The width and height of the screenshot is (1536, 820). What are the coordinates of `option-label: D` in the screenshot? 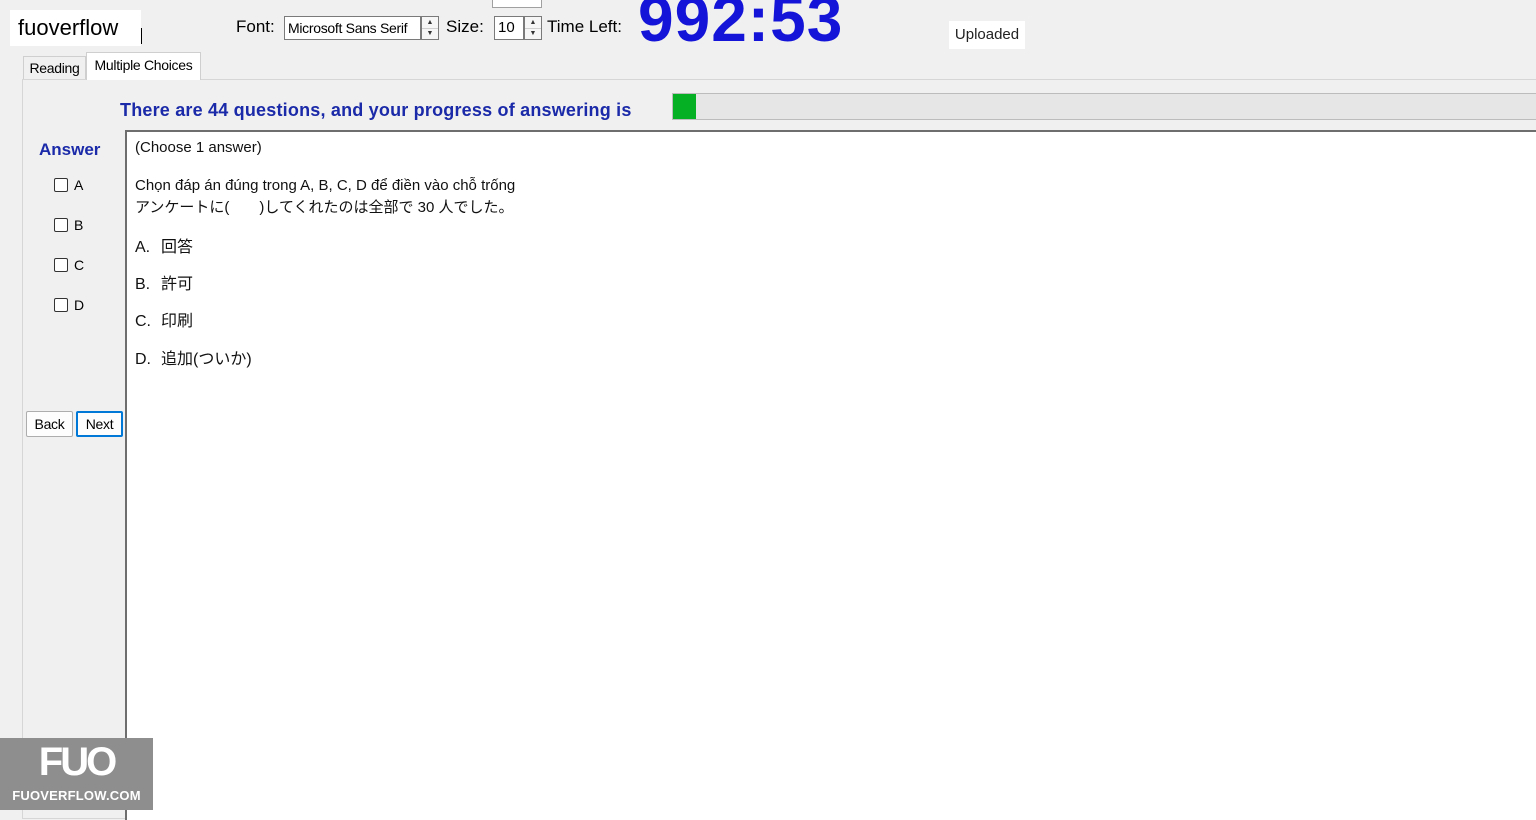 It's located at (79, 305).